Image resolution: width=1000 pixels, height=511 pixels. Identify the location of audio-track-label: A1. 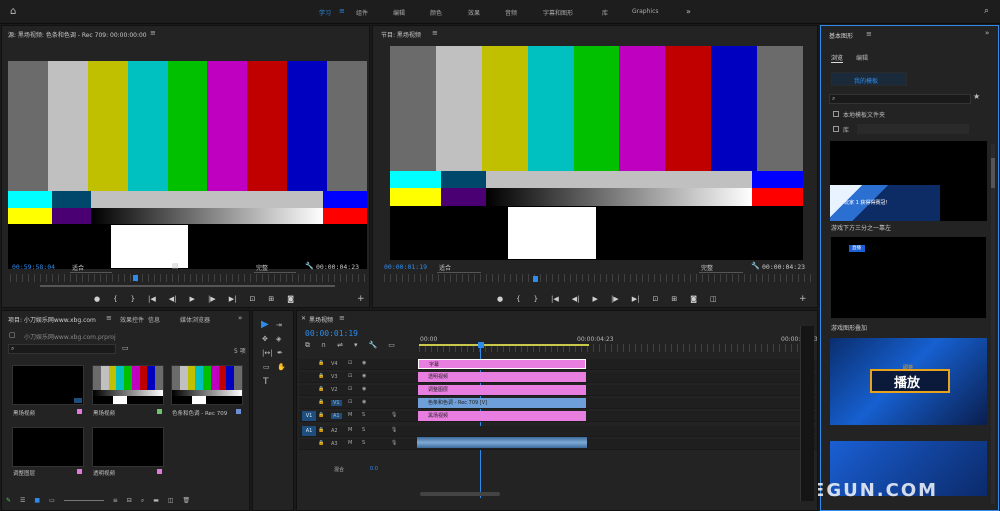
(336, 416).